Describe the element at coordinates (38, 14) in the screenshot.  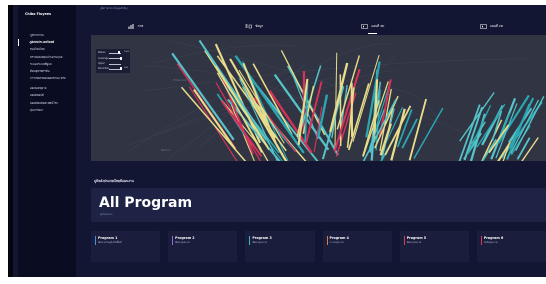
I see `app-brand: Chiba Fluyees` at that location.